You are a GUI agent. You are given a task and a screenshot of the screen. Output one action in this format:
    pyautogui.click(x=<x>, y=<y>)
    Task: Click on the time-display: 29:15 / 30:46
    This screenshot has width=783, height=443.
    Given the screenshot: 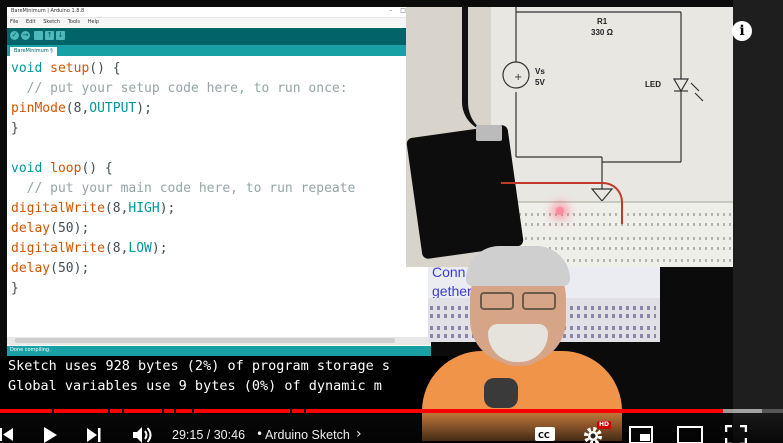 What is the action you would take?
    pyautogui.click(x=209, y=435)
    